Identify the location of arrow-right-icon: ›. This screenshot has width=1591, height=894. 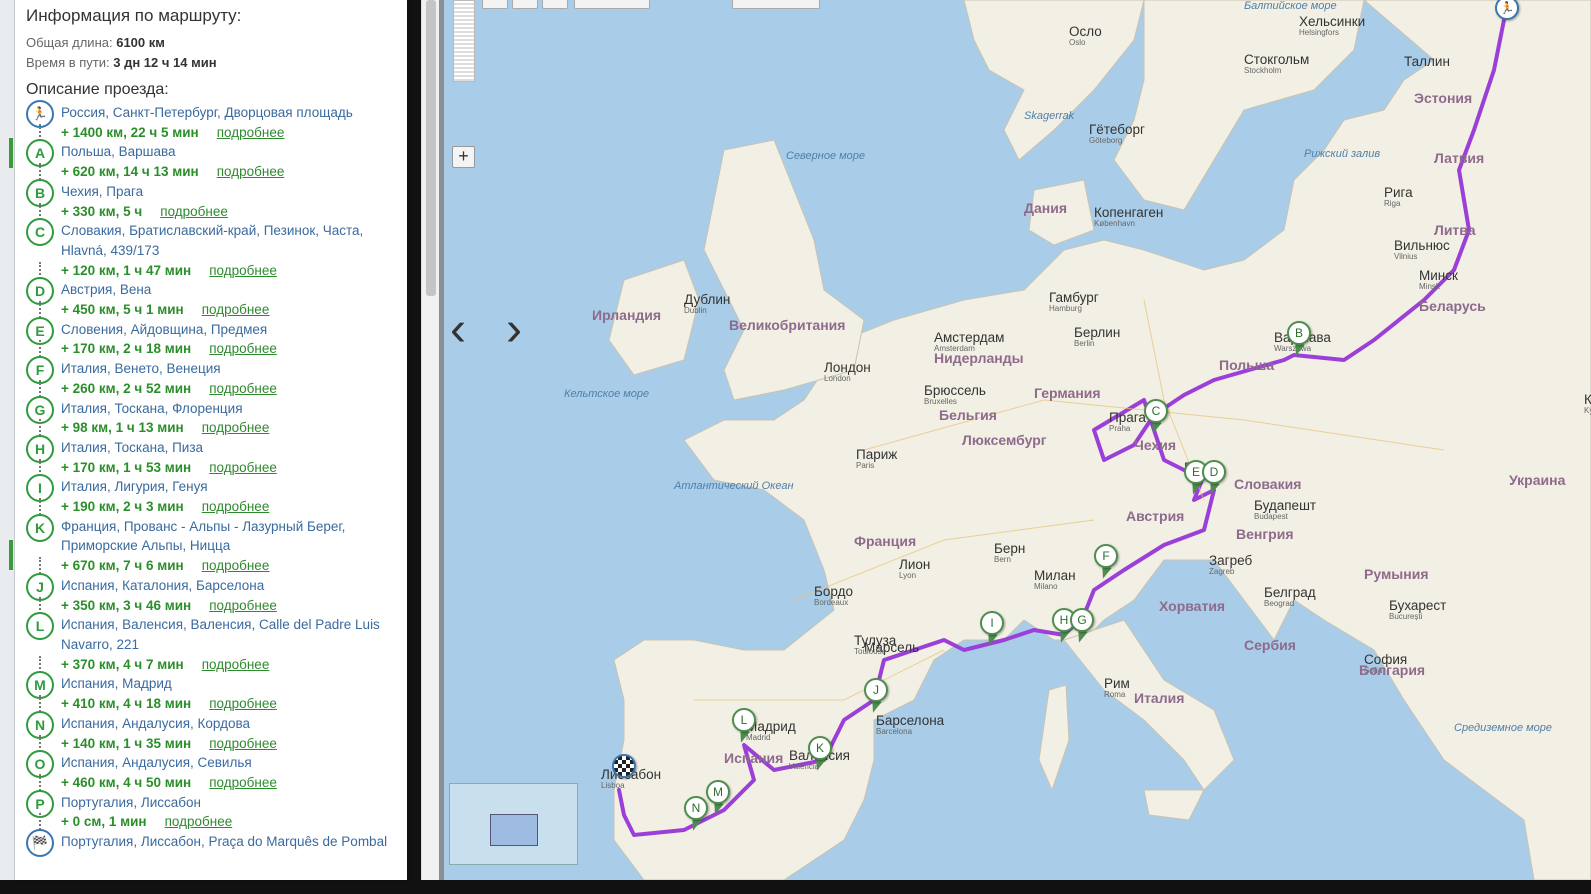
(514, 330).